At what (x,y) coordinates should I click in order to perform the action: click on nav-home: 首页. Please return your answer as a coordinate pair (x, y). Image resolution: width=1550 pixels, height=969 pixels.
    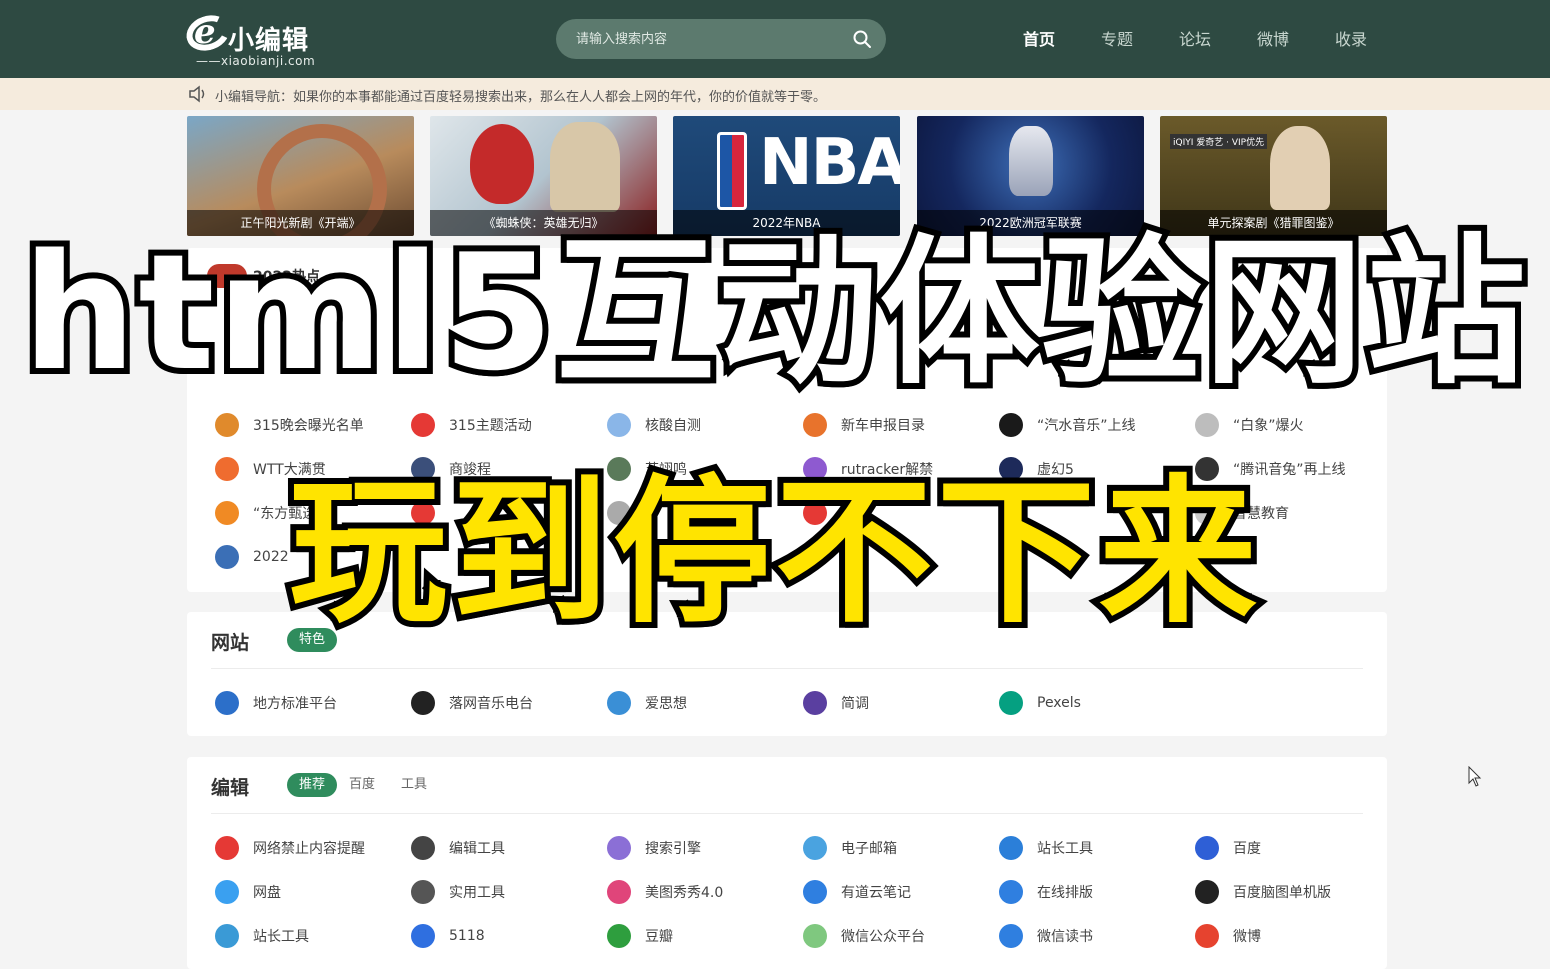
    Looking at the image, I should click on (1039, 39).